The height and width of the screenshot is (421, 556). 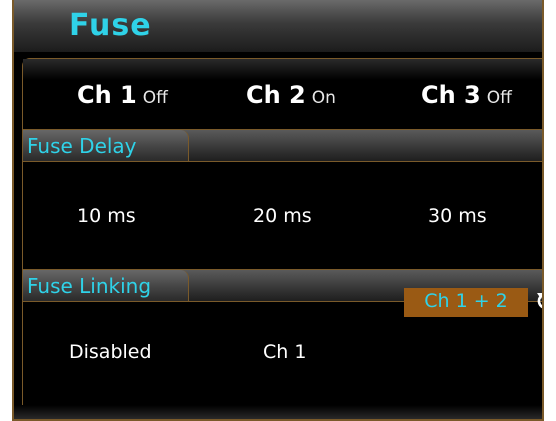 I want to click on channel-1-label: Ch 1, so click(x=107, y=95).